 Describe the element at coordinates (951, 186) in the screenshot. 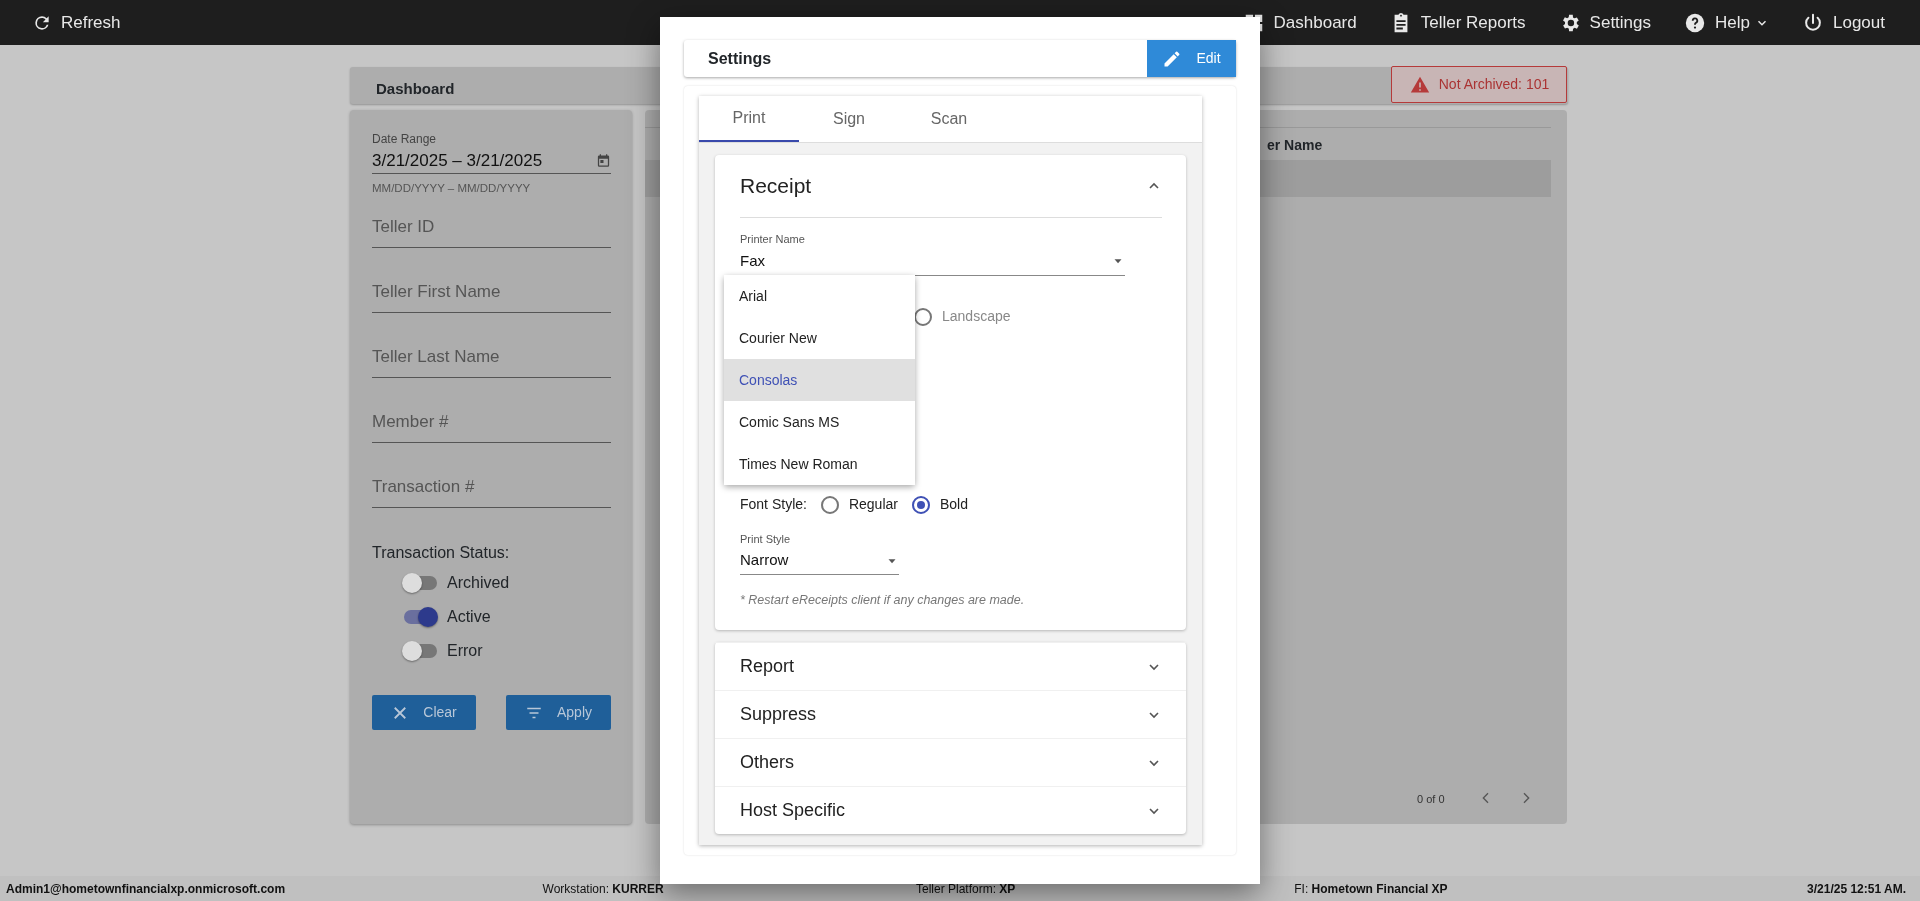

I see `section-header: Receipt` at that location.